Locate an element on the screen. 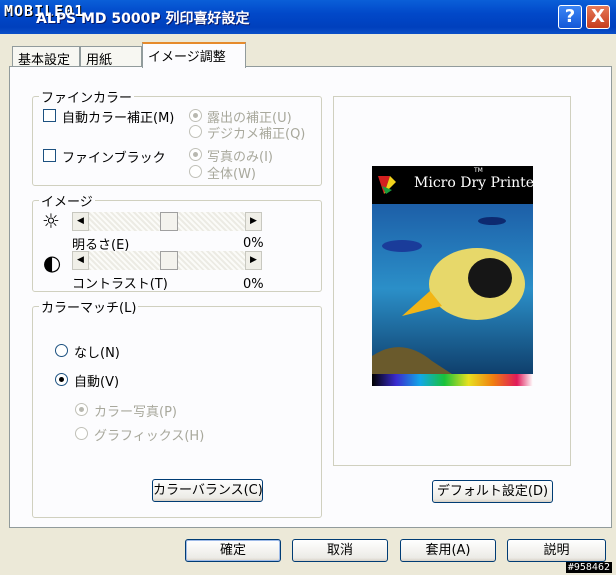 The width and height of the screenshot is (616, 575). graphics-label: グラフィックス(H) is located at coordinates (149, 436).